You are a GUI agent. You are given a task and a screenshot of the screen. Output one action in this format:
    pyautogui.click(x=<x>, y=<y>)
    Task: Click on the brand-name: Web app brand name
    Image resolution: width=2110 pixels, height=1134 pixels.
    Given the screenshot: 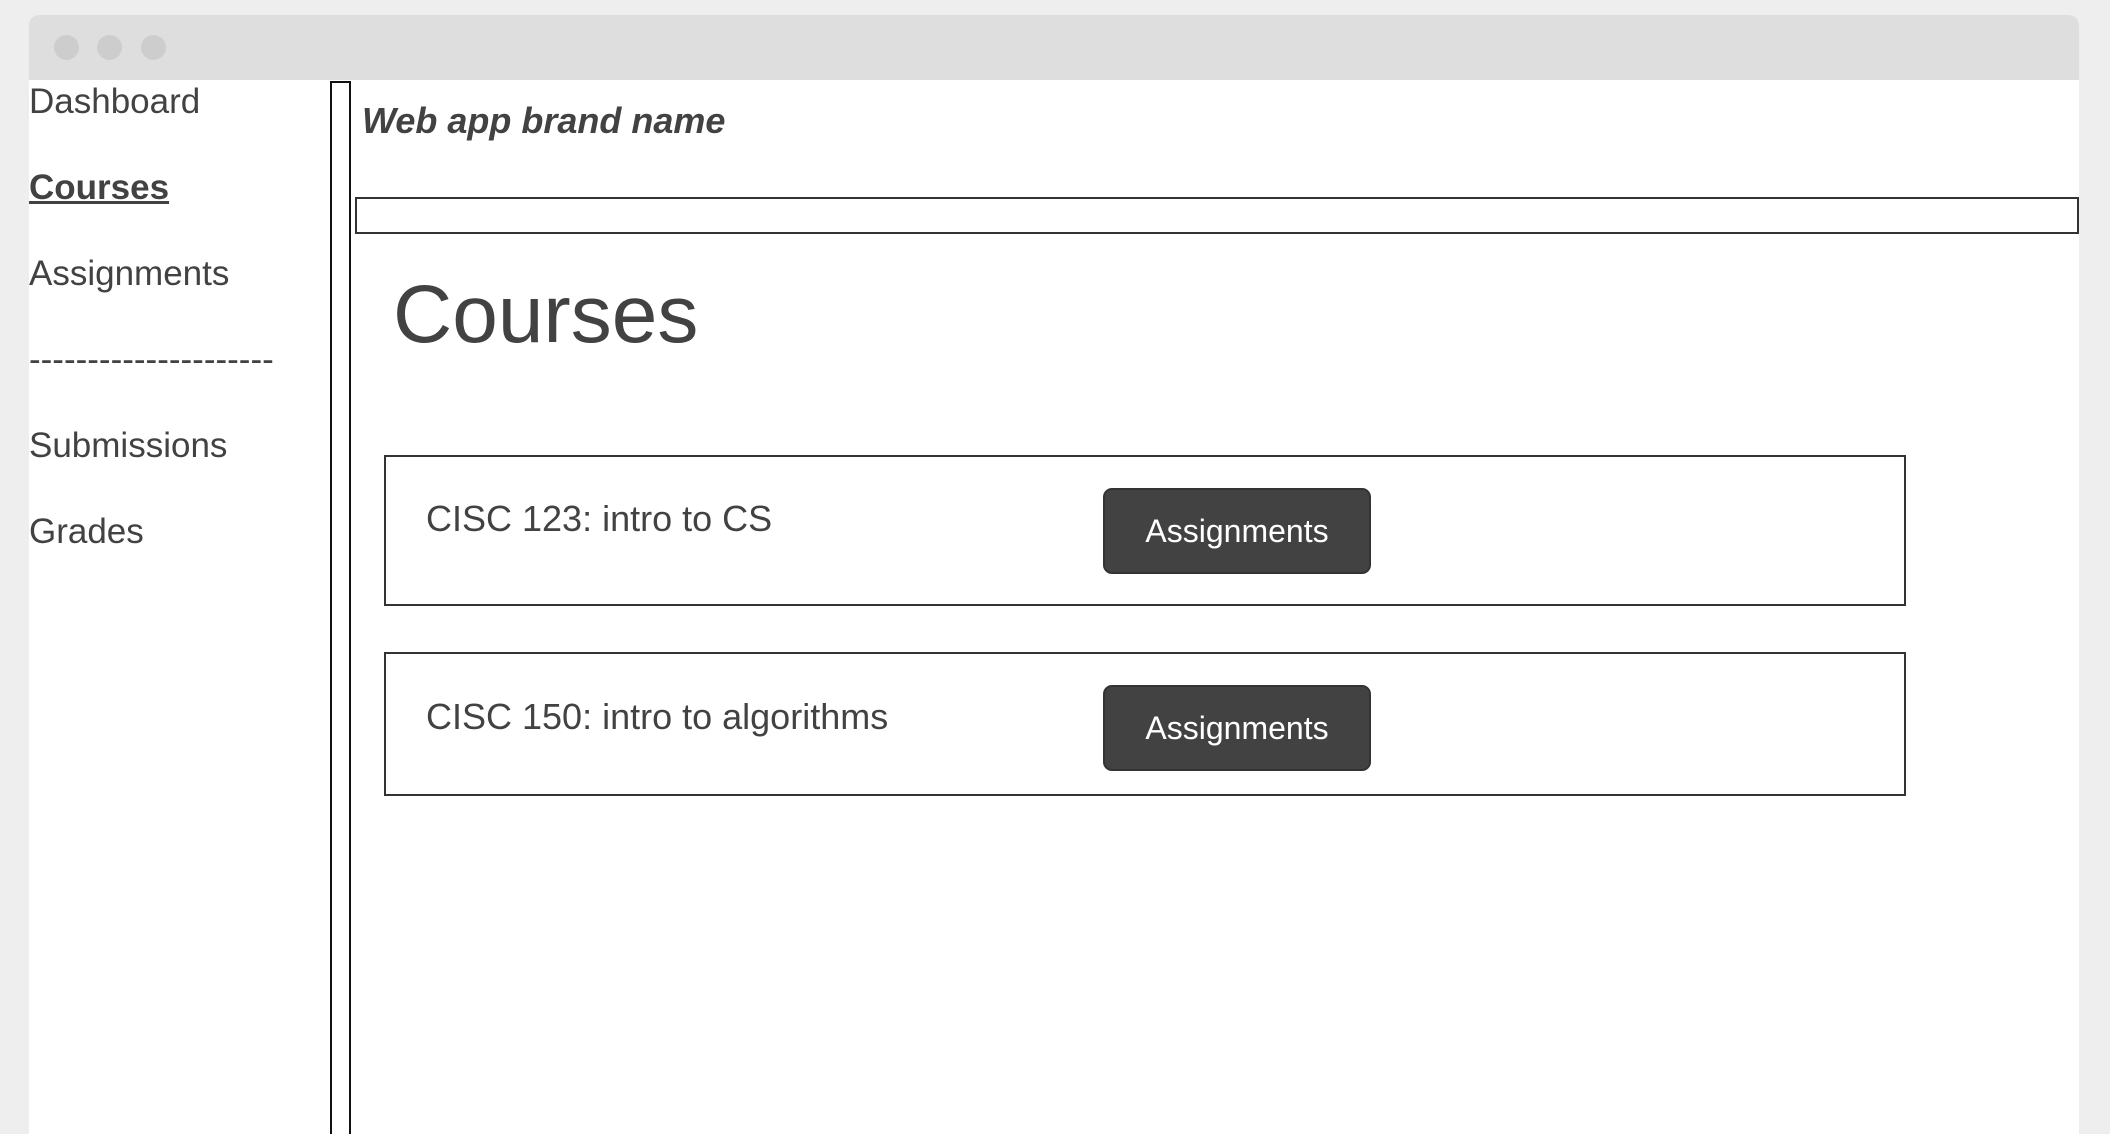 What is the action you would take?
    pyautogui.click(x=544, y=120)
    